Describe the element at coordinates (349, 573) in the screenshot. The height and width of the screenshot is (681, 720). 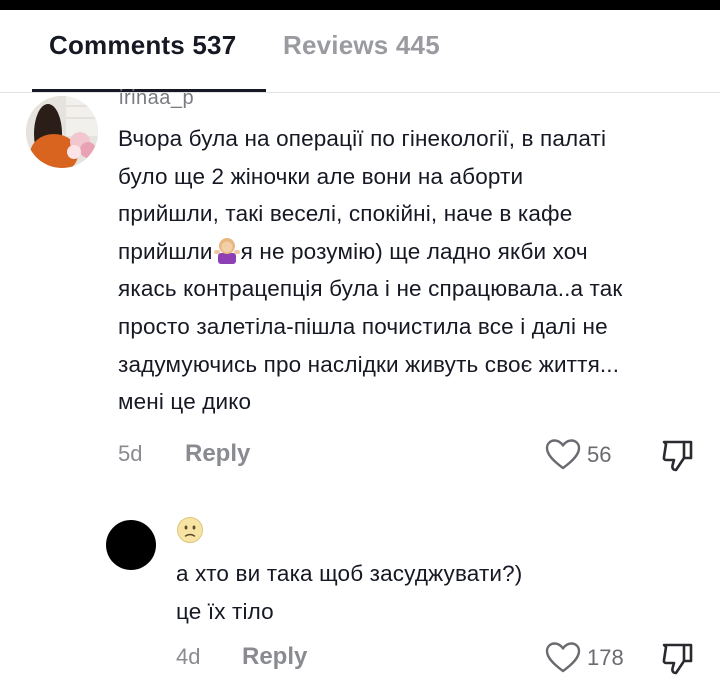
I see `comment-line: а хто ви така щоб засуджувати?)` at that location.